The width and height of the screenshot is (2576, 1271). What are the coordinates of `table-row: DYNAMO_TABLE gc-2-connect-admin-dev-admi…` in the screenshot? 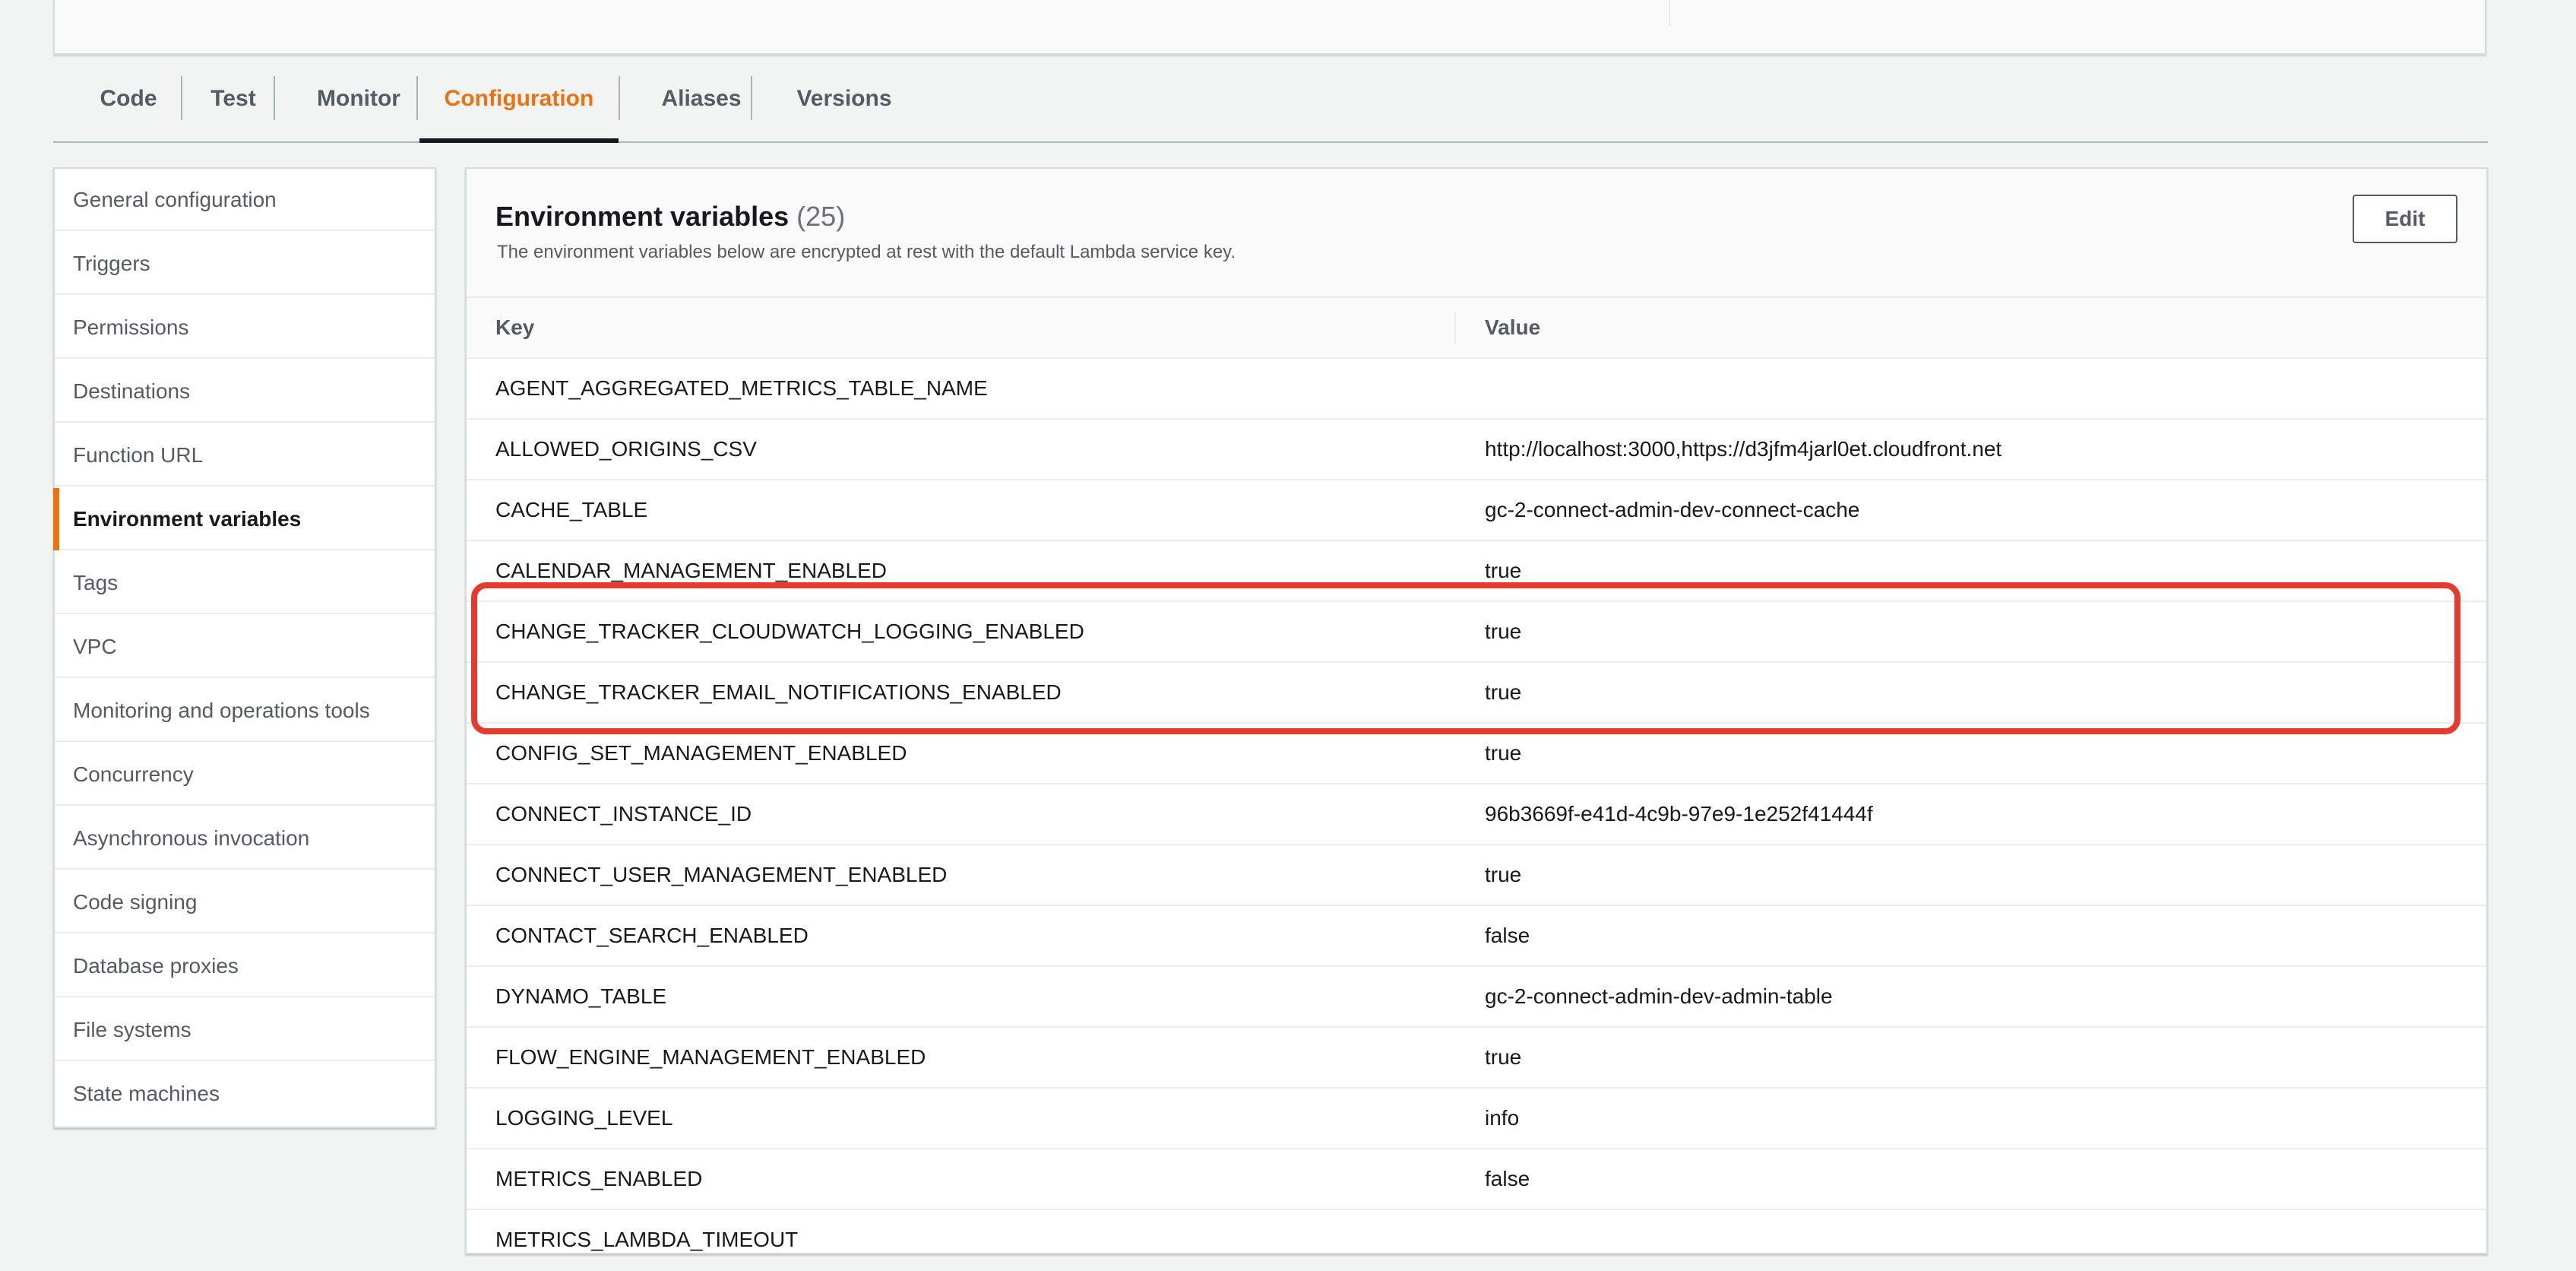 It's located at (1477, 997).